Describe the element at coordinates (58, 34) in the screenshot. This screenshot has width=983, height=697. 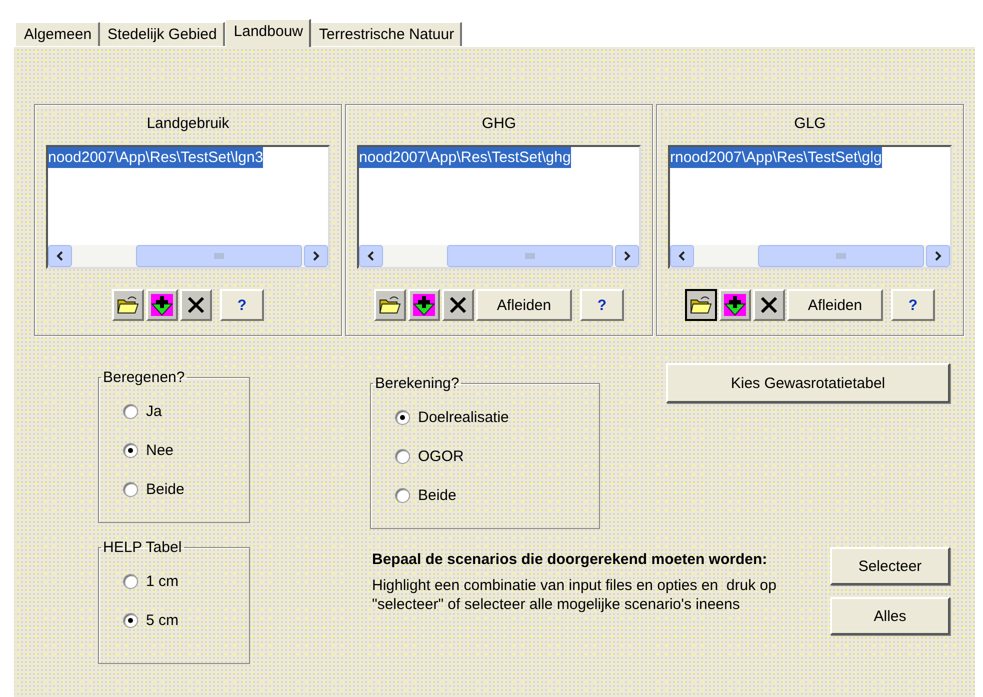
I see `tab: Algemeen` at that location.